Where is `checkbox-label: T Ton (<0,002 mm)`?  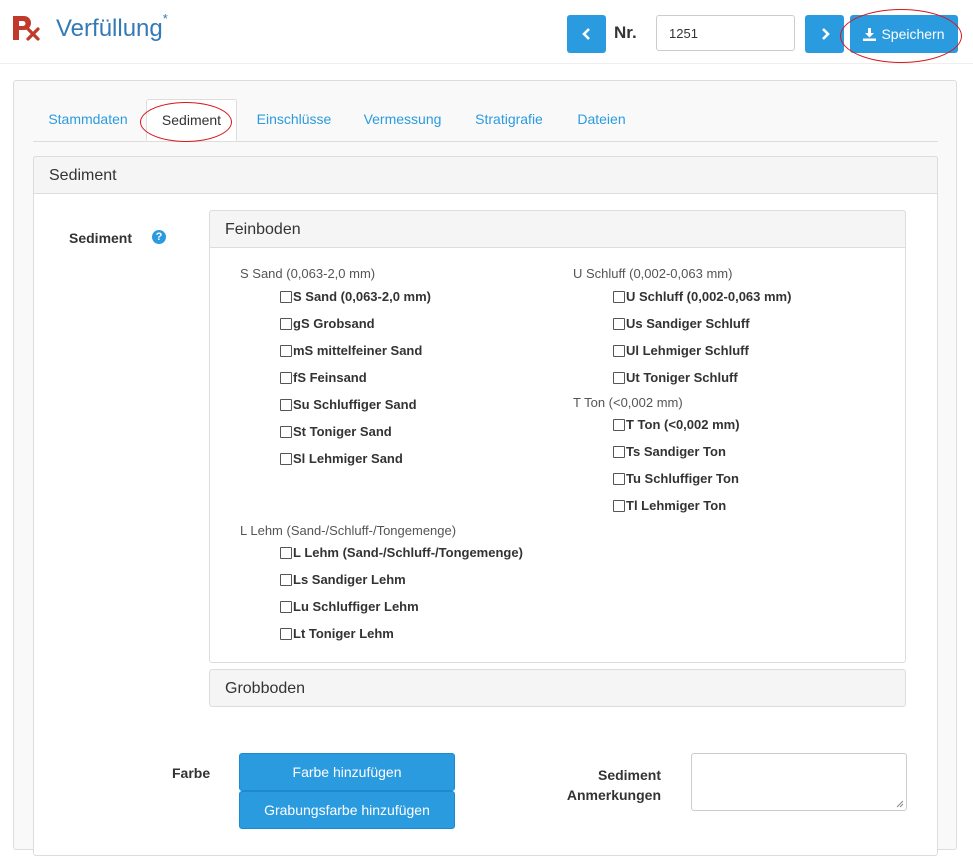 checkbox-label: T Ton (<0,002 mm) is located at coordinates (683, 424).